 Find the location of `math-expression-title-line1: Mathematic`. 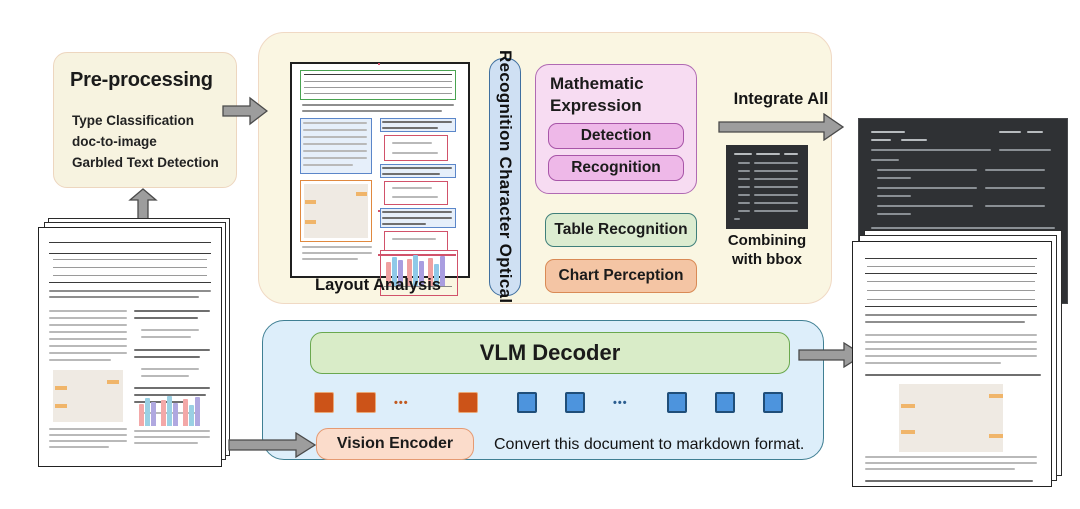

math-expression-title-line1: Mathematic is located at coordinates (597, 83).